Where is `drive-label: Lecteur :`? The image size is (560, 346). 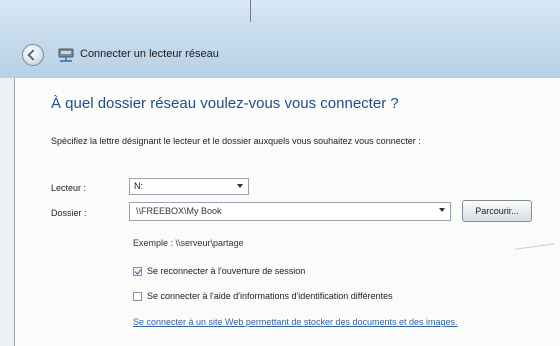
drive-label: Lecteur : is located at coordinates (69, 188).